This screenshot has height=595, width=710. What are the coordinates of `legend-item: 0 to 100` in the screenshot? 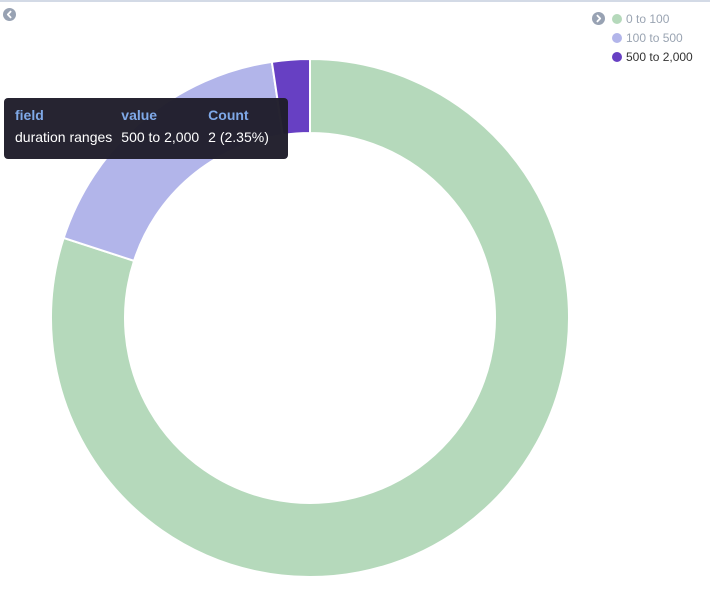 It's located at (652, 18).